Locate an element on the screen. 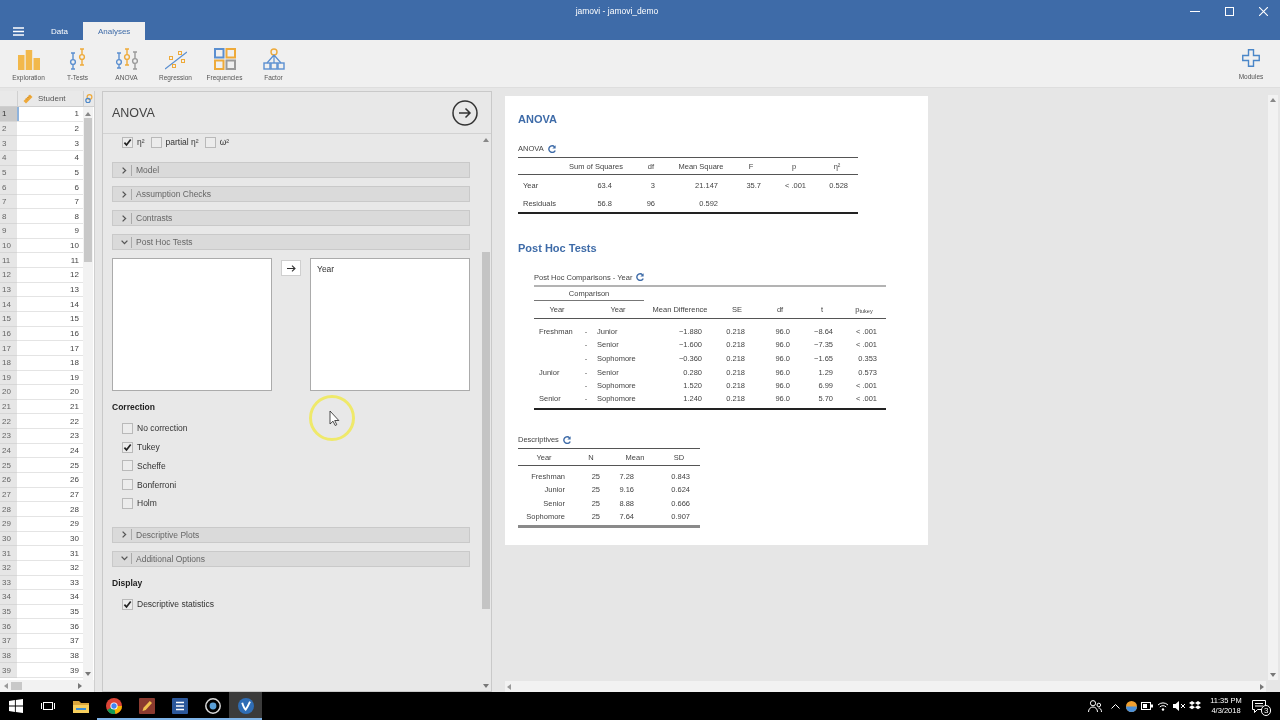  plus-icon is located at coordinates (1251, 58).